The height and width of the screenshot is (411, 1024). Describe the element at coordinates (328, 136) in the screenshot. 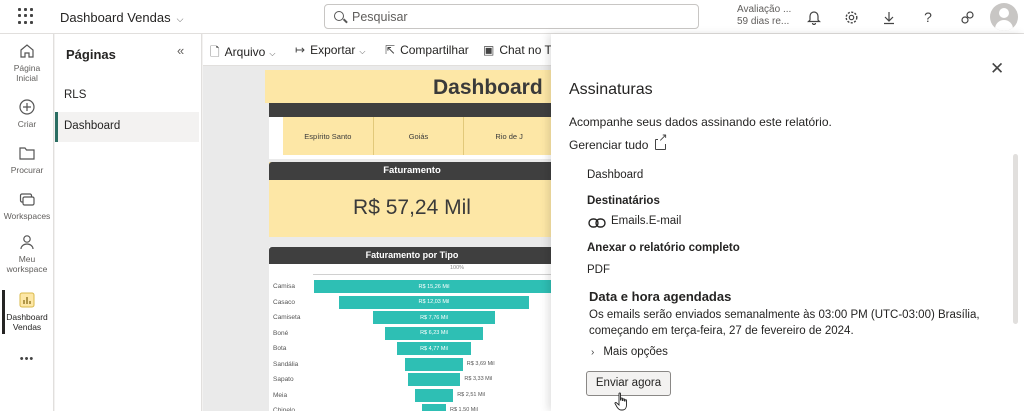

I see `slicer-item: Espírito Santo` at that location.